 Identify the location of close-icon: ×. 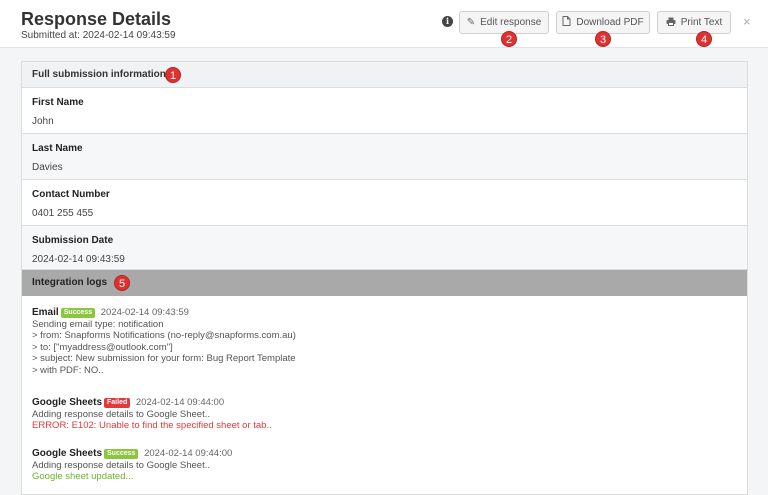
(747, 21).